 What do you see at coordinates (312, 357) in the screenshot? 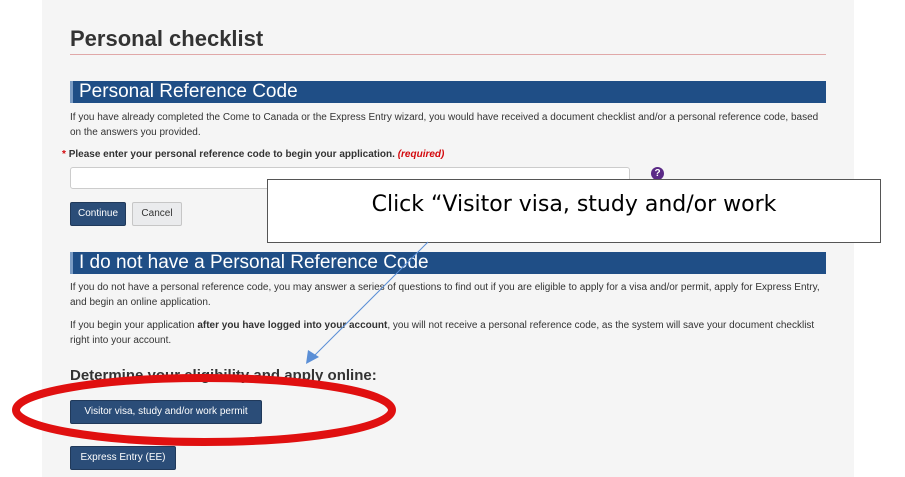
I see `annotation-arrow-head` at bounding box center [312, 357].